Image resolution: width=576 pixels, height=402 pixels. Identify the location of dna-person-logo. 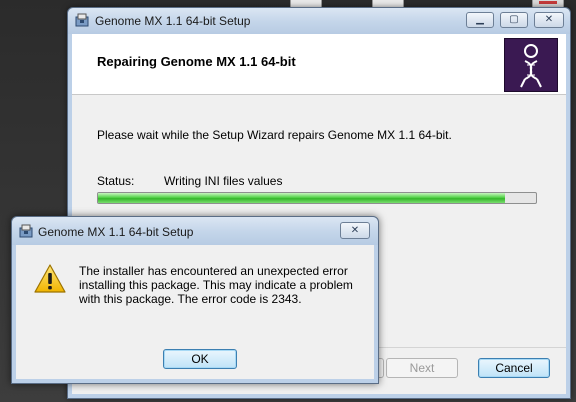
(531, 65).